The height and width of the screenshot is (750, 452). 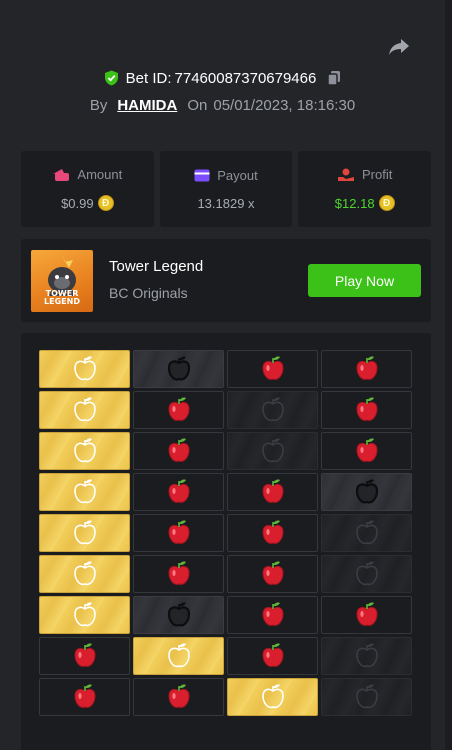 I want to click on shield-check-icon, so click(x=111, y=78).